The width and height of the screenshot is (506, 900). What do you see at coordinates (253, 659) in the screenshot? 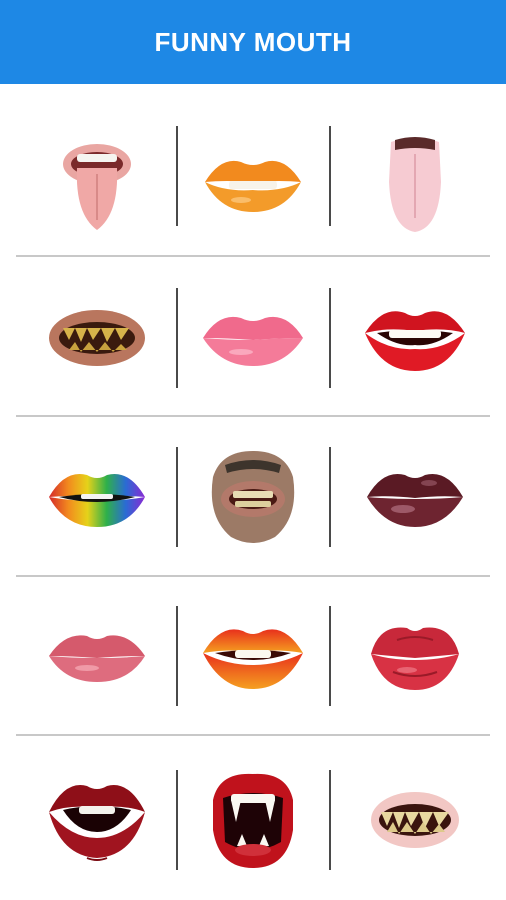
I see `orange-red-lips-icon` at bounding box center [253, 659].